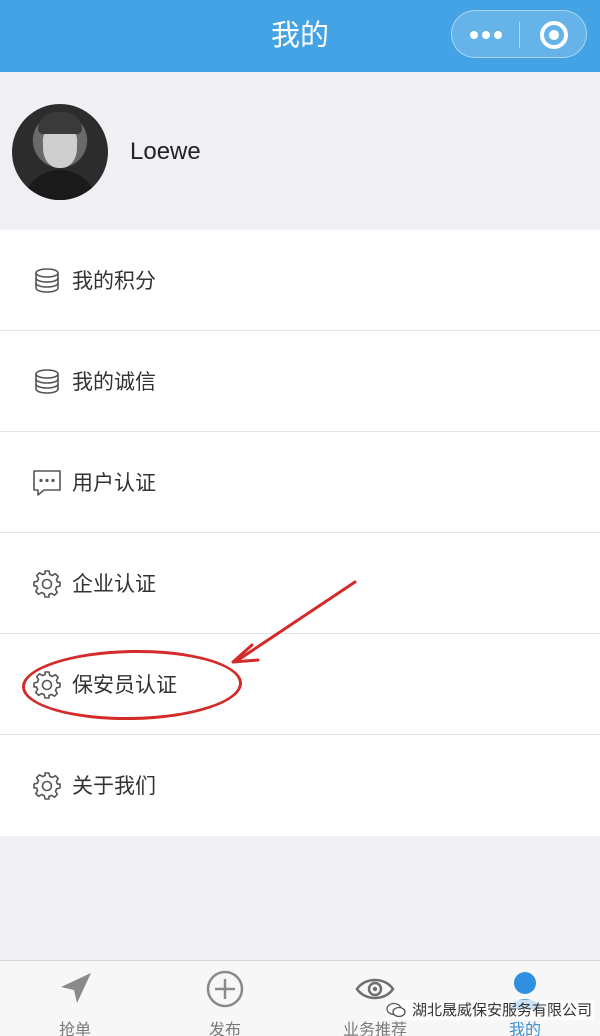  What do you see at coordinates (300, 482) in the screenshot?
I see `menu-item-user-verification: 用户认证` at bounding box center [300, 482].